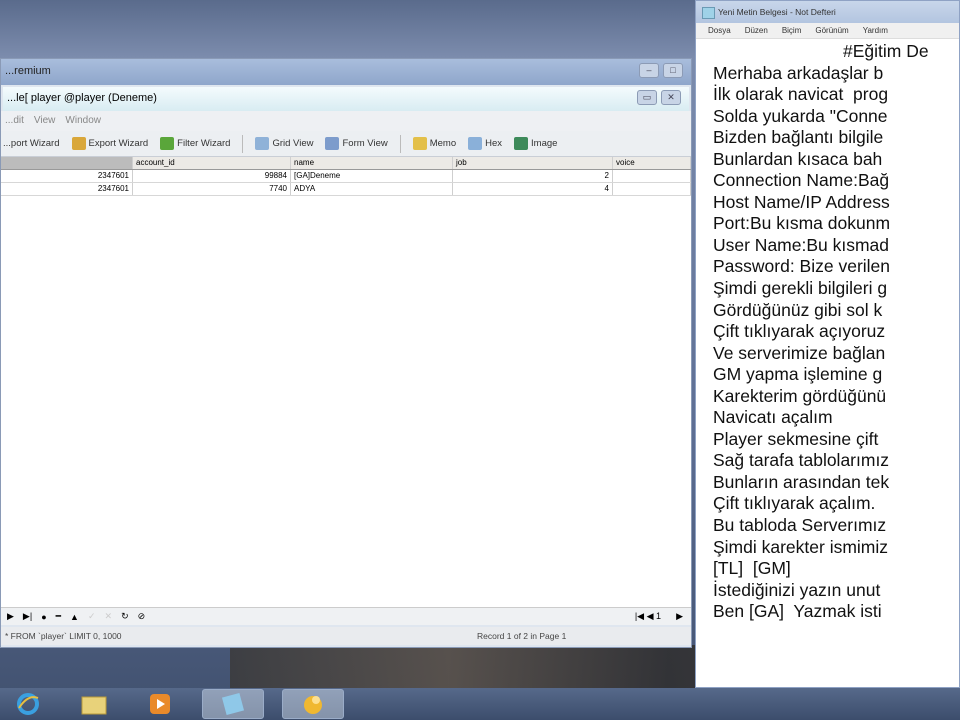 The height and width of the screenshot is (720, 960). Describe the element at coordinates (521, 143) in the screenshot. I see `image-icon` at that location.